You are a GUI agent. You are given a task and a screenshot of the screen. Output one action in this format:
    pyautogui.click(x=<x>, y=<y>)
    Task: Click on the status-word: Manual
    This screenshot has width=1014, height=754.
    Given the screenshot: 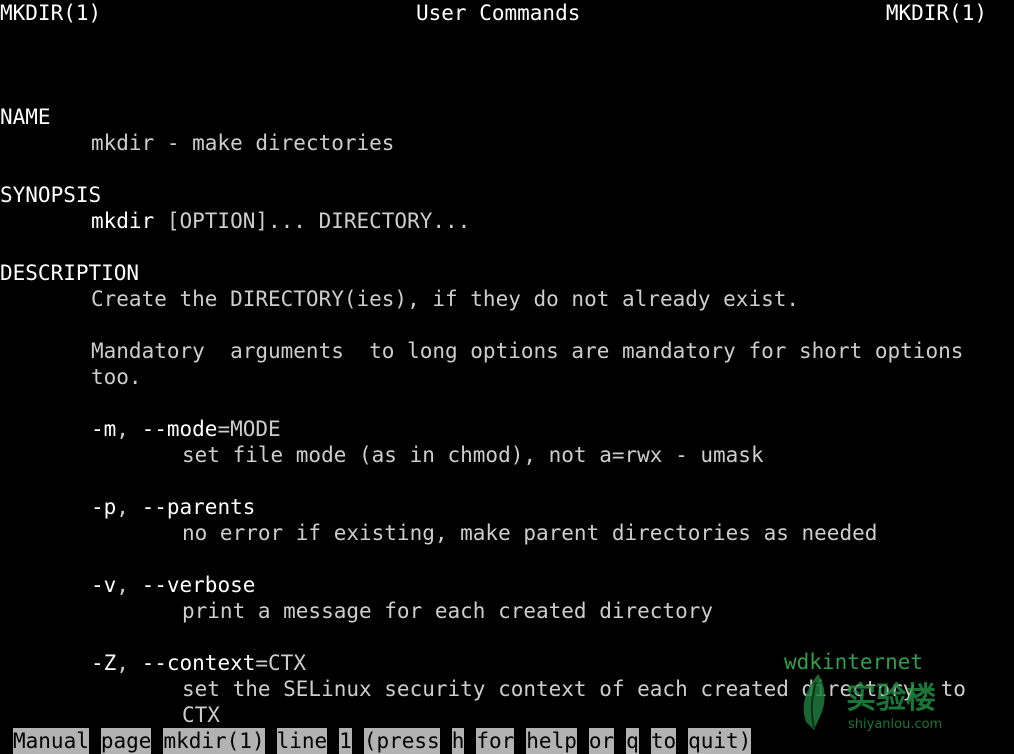 What is the action you would take?
    pyautogui.click(x=51, y=741)
    